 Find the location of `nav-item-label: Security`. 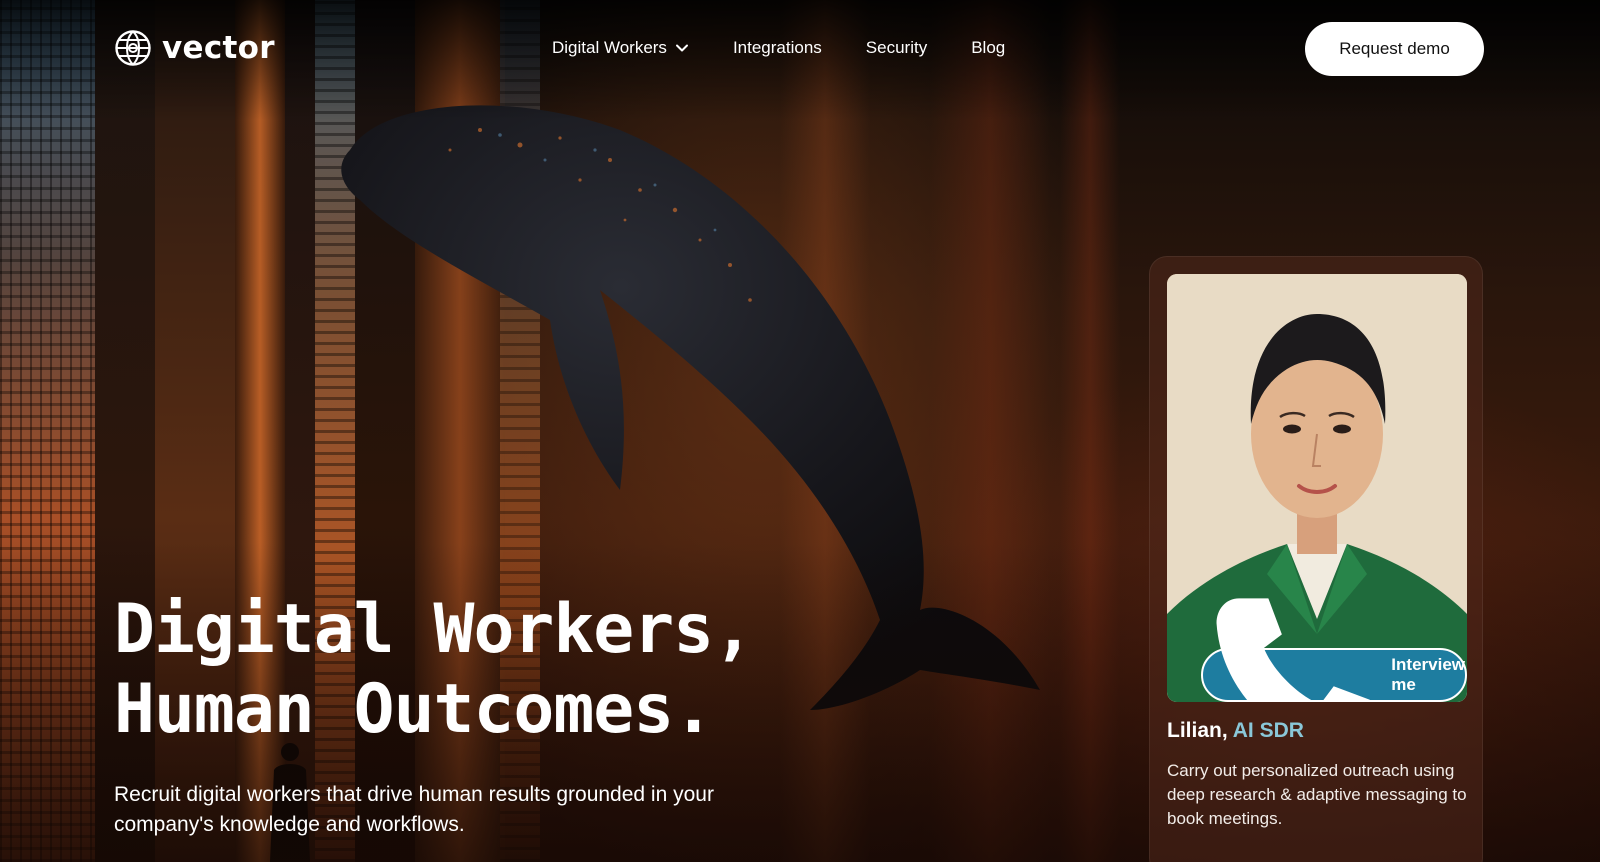

nav-item-label: Security is located at coordinates (896, 47).